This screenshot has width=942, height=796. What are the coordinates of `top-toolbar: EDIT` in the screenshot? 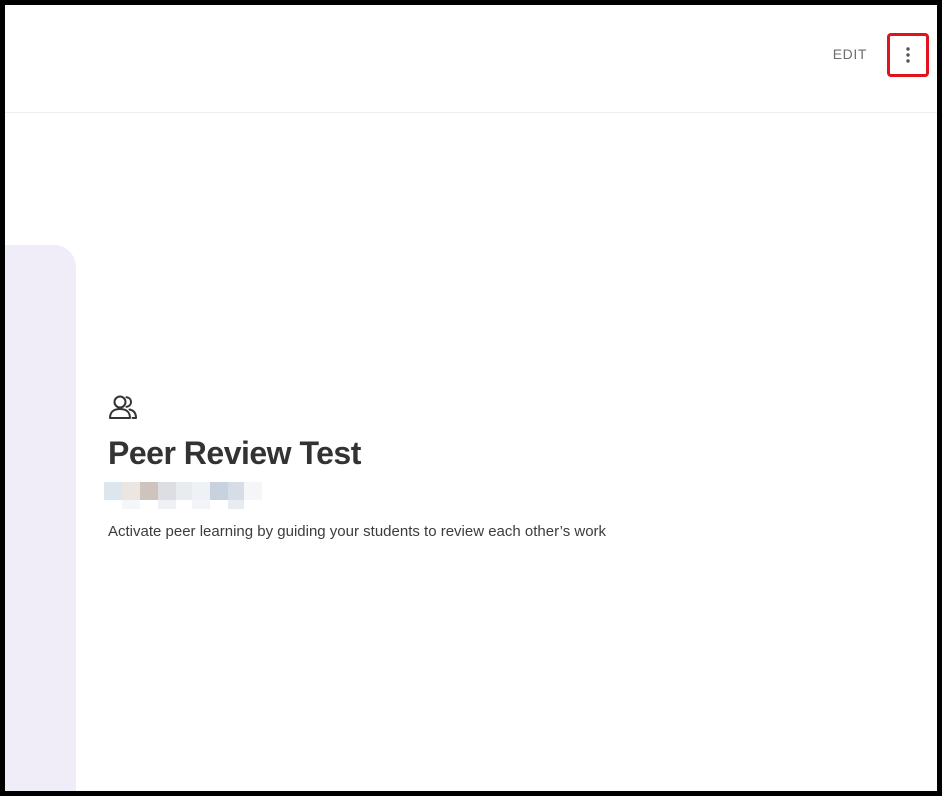 It's located at (471, 59).